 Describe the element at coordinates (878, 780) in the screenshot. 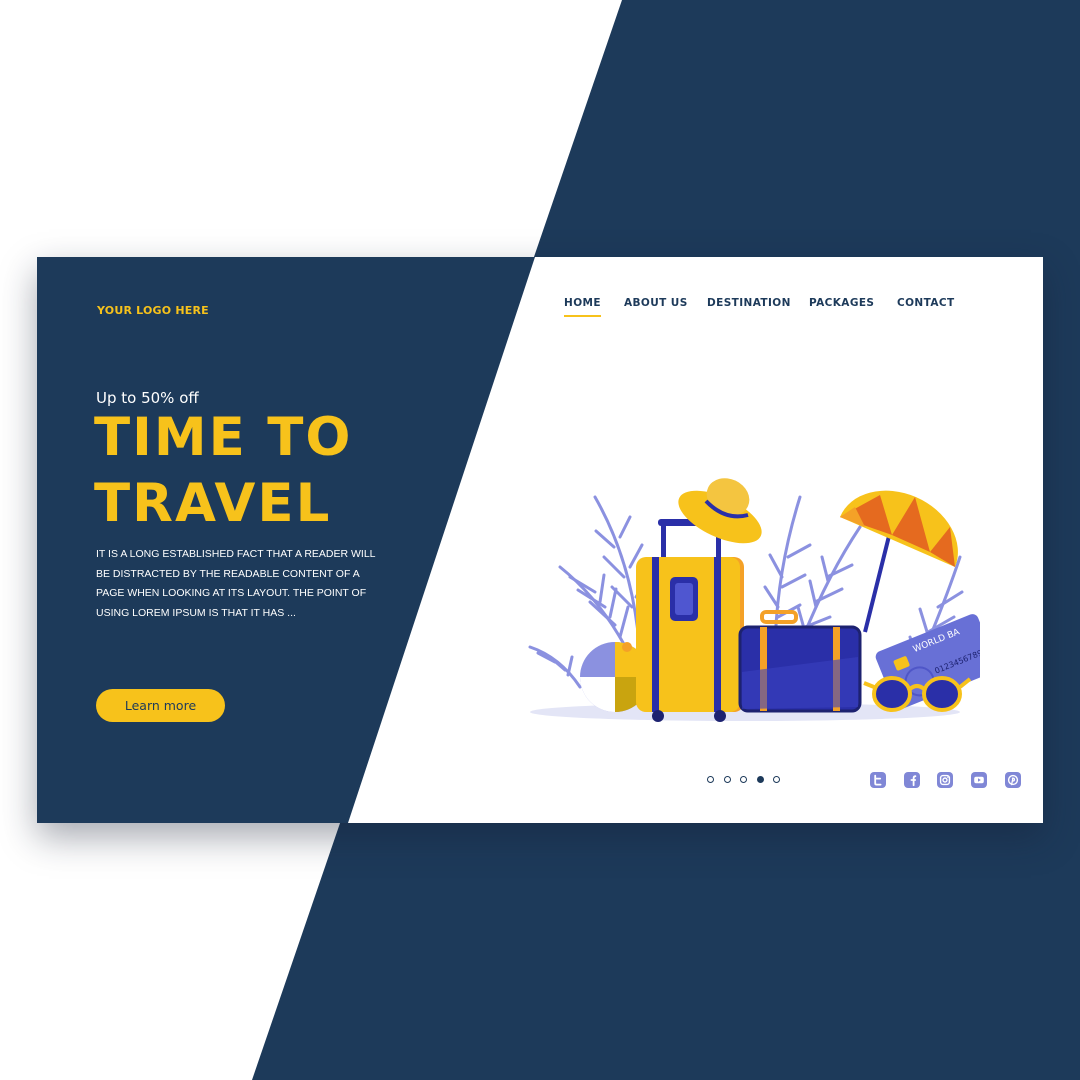

I see `twitter-icon` at that location.